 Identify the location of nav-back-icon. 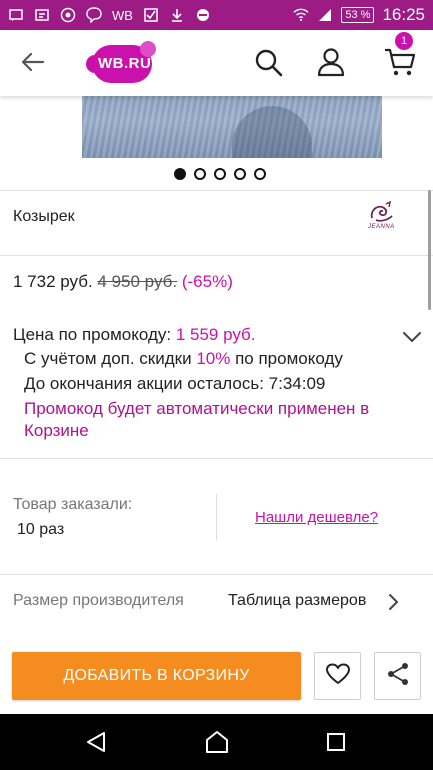
(96, 742).